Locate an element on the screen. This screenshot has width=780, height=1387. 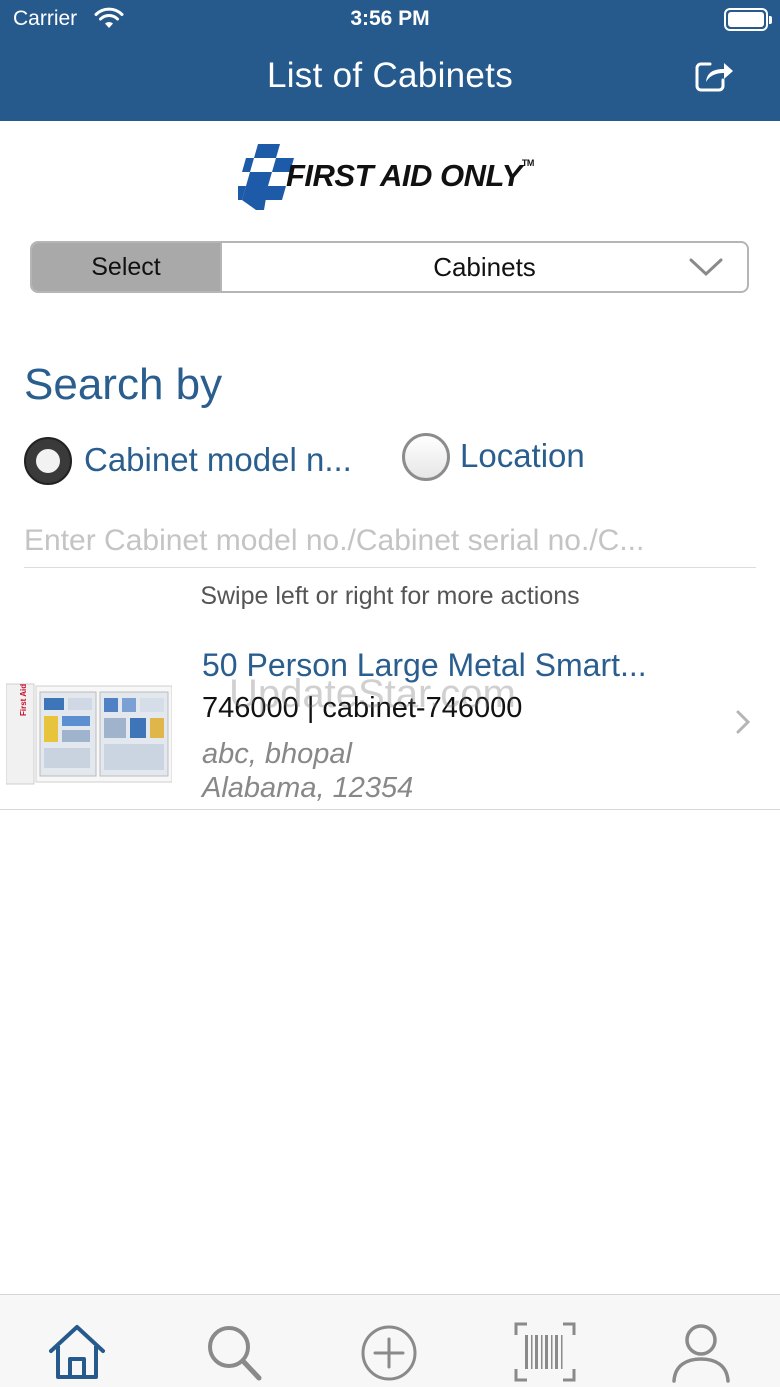
tab-scan is located at coordinates (545, 1352).